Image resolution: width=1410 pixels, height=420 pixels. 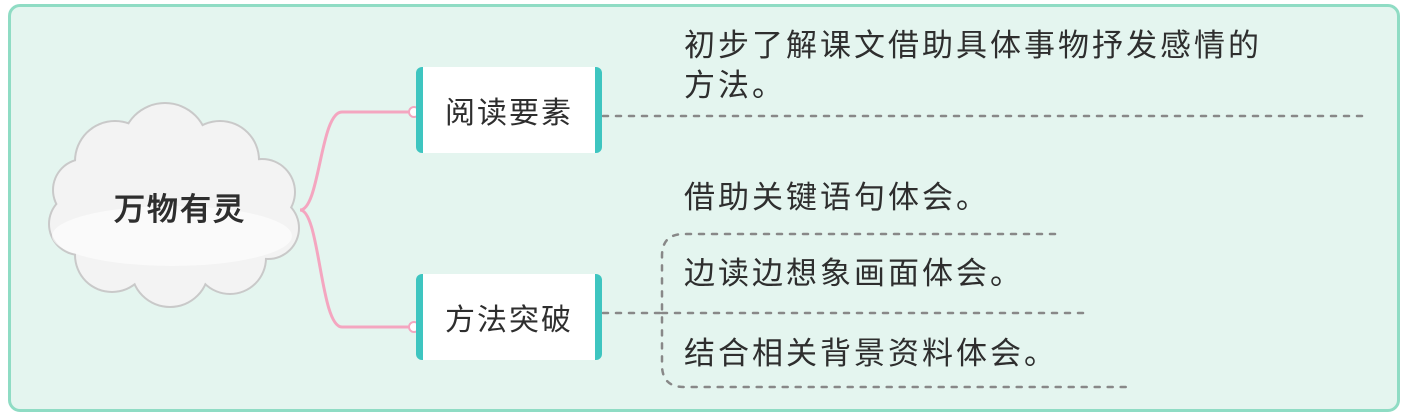 I want to click on leaf-item: 边读边想象画面体会。, so click(x=854, y=274).